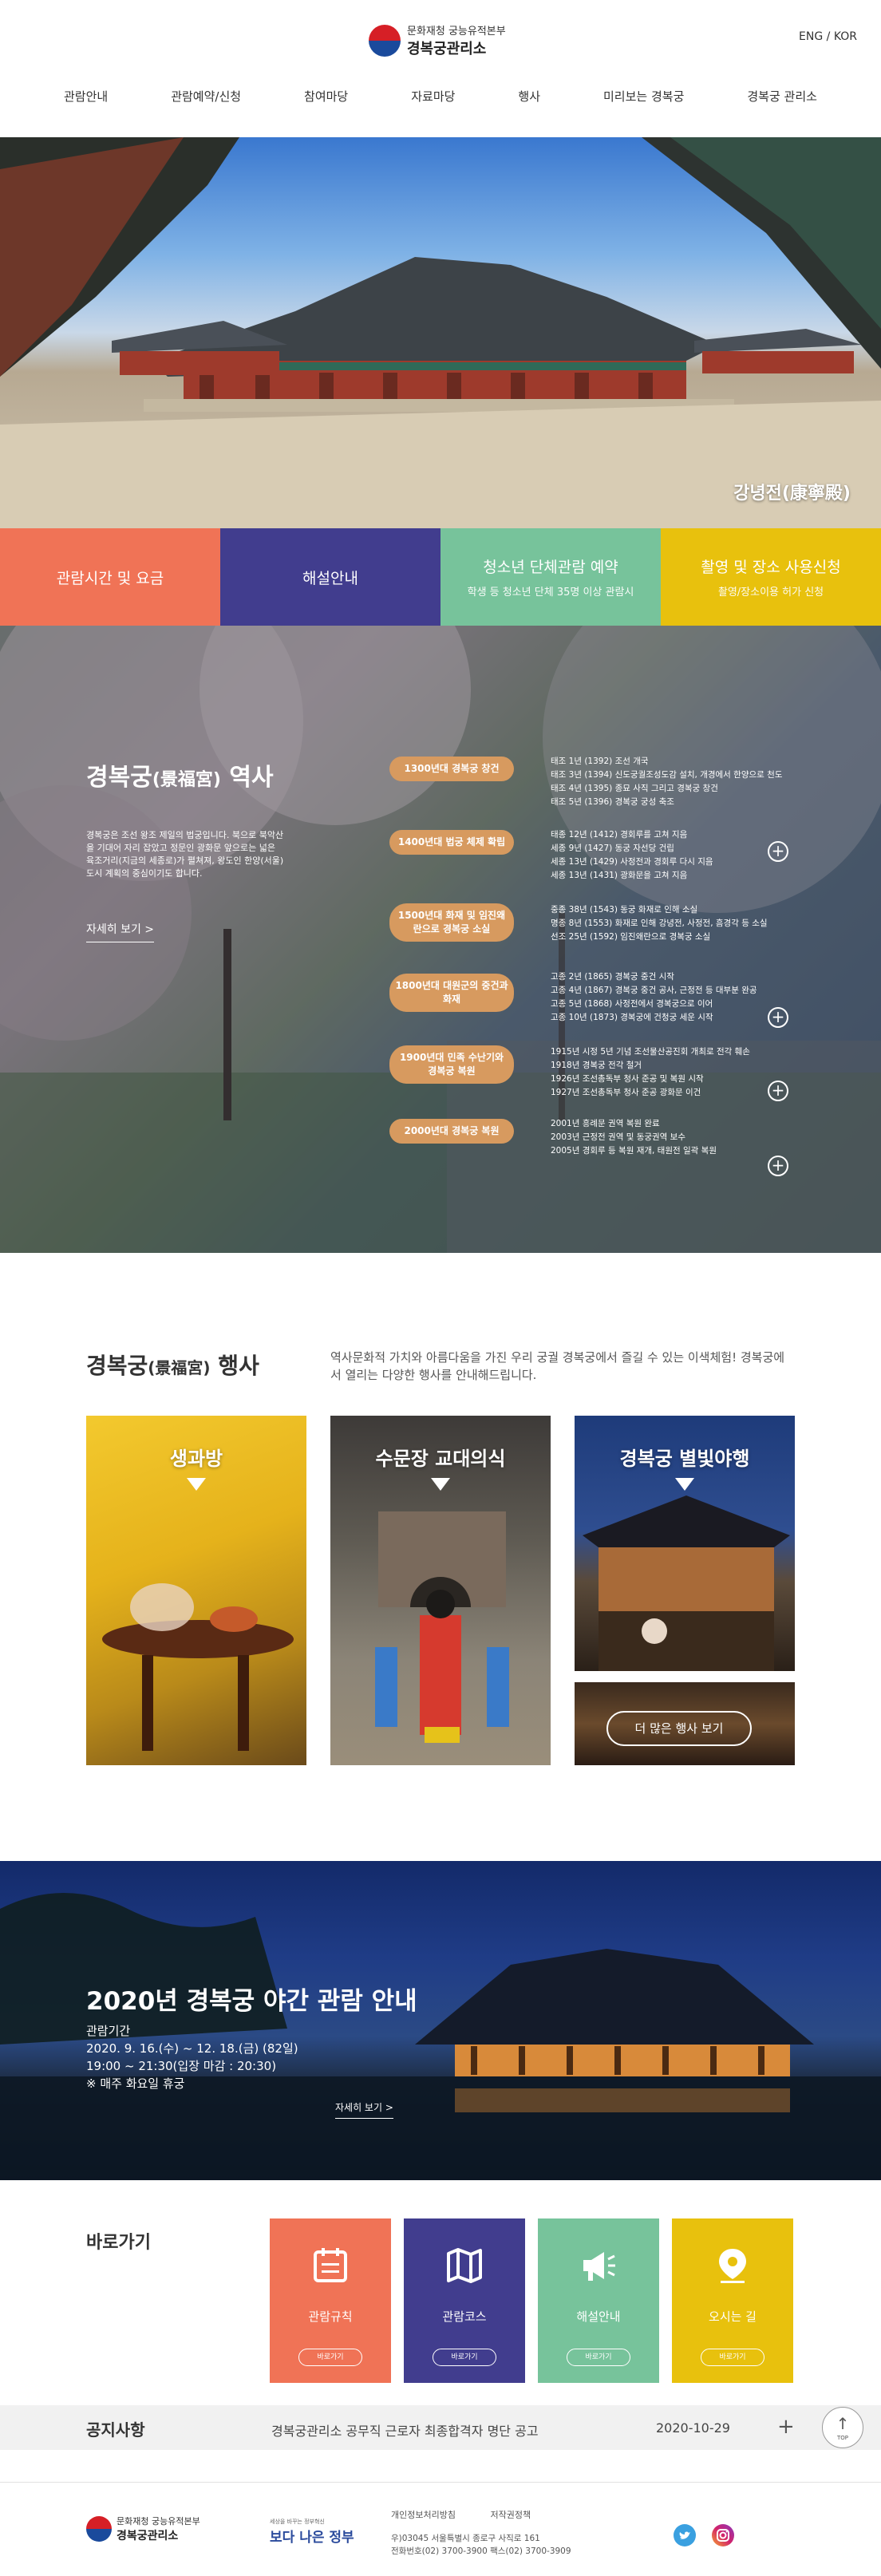  What do you see at coordinates (437, 40) in the screenshot?
I see `site-logo: 문화재청 궁능유적본부 경복궁관리소` at bounding box center [437, 40].